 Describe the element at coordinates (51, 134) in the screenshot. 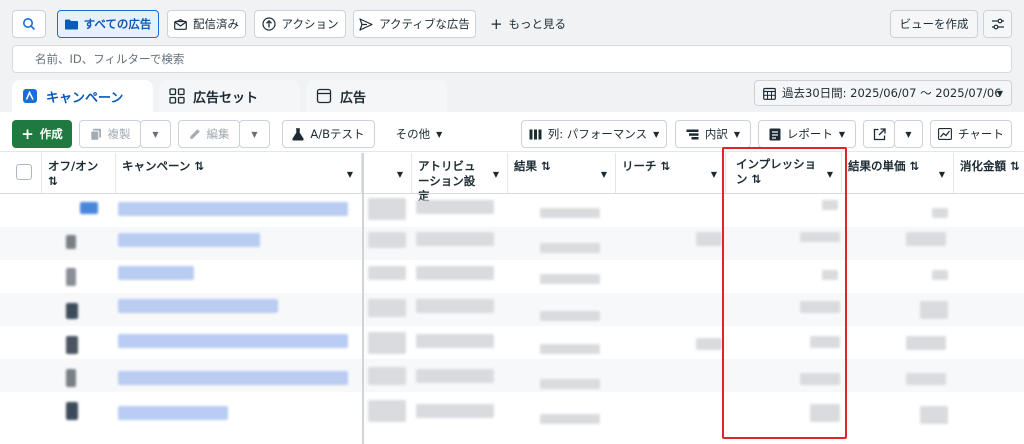

I see `create-label: 作成` at that location.